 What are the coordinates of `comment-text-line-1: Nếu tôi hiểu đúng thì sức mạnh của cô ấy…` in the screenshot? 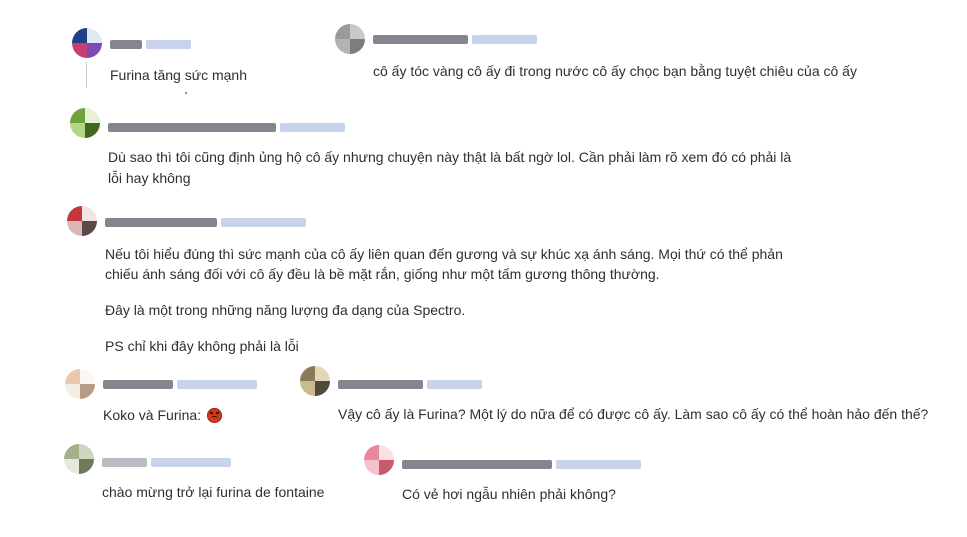 It's located at (444, 254).